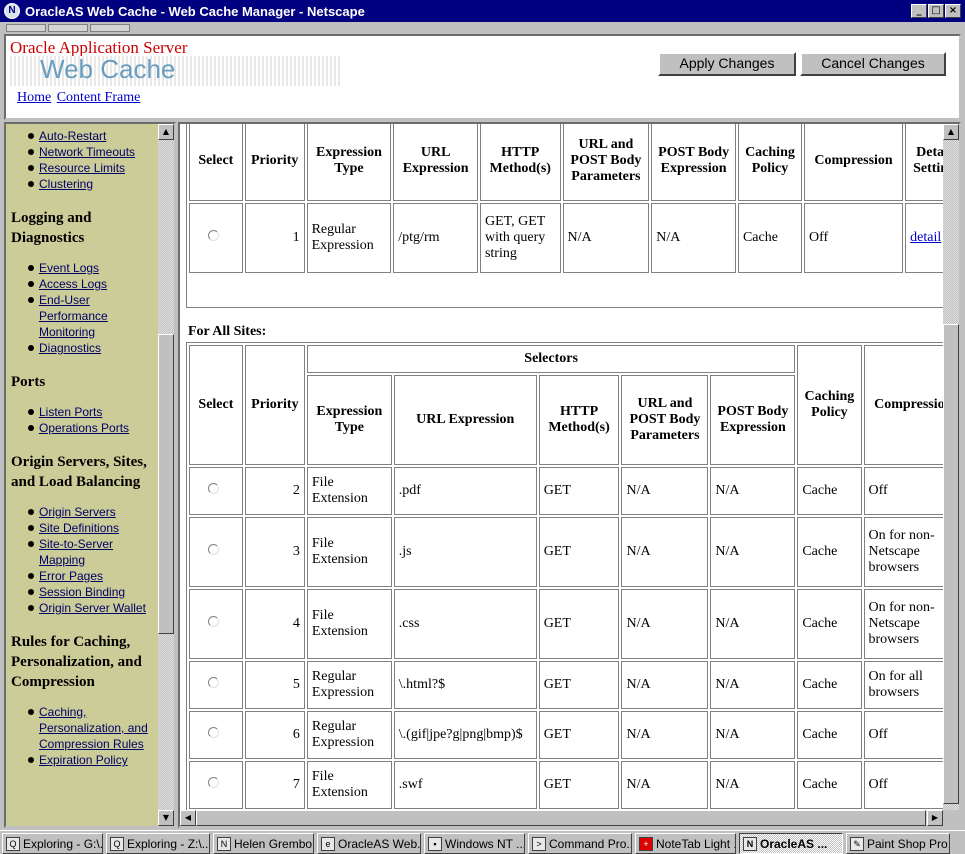  Describe the element at coordinates (936, 11) in the screenshot. I see `maximize-button: □` at that location.